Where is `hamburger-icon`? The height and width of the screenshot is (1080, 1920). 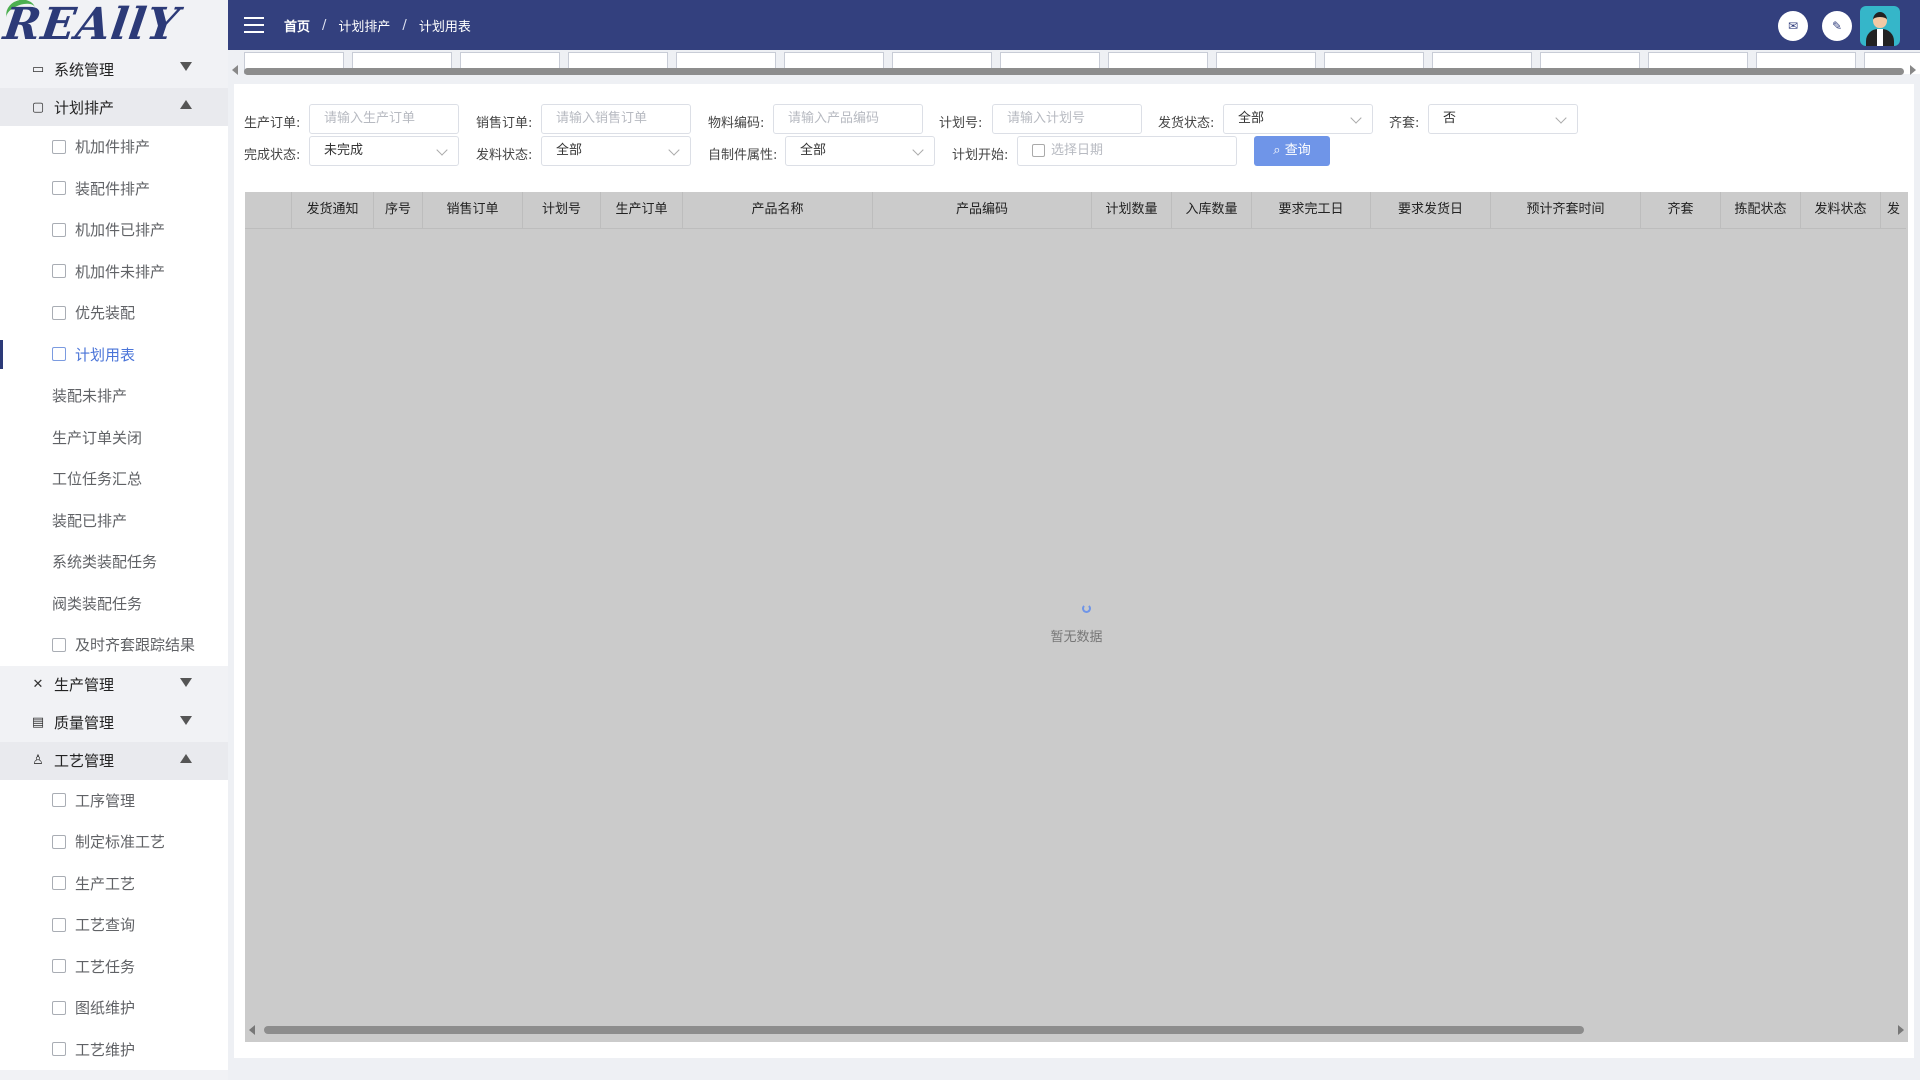 hamburger-icon is located at coordinates (254, 25).